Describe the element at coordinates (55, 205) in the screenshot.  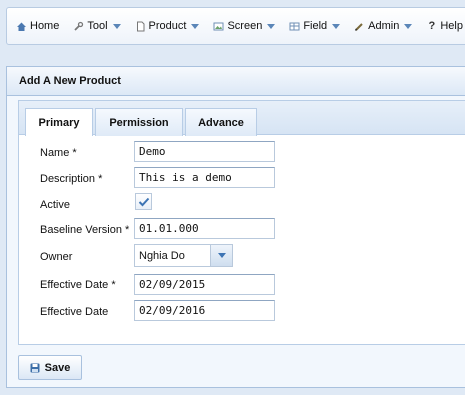
I see `active-label: Active` at that location.